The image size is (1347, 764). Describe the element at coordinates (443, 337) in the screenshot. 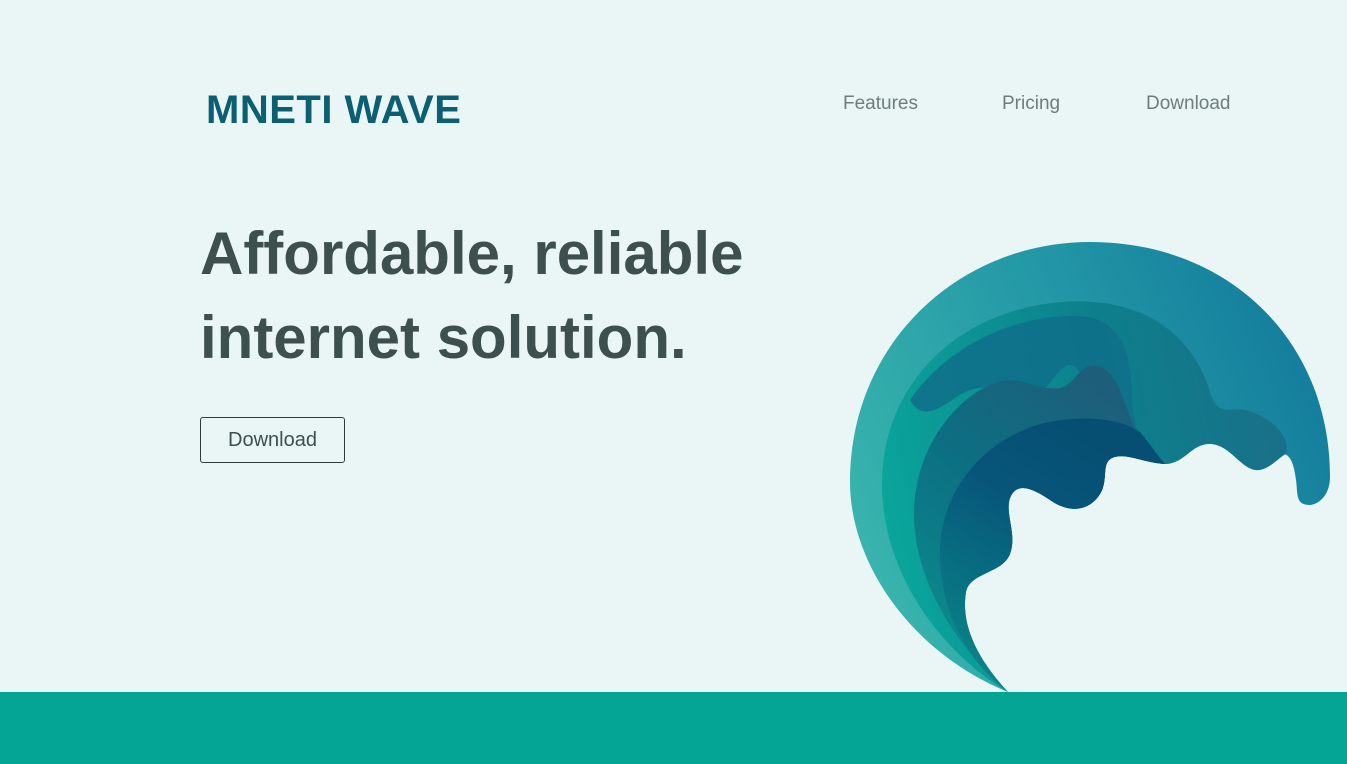

I see `hero-title-line-2: internet solution.` at that location.